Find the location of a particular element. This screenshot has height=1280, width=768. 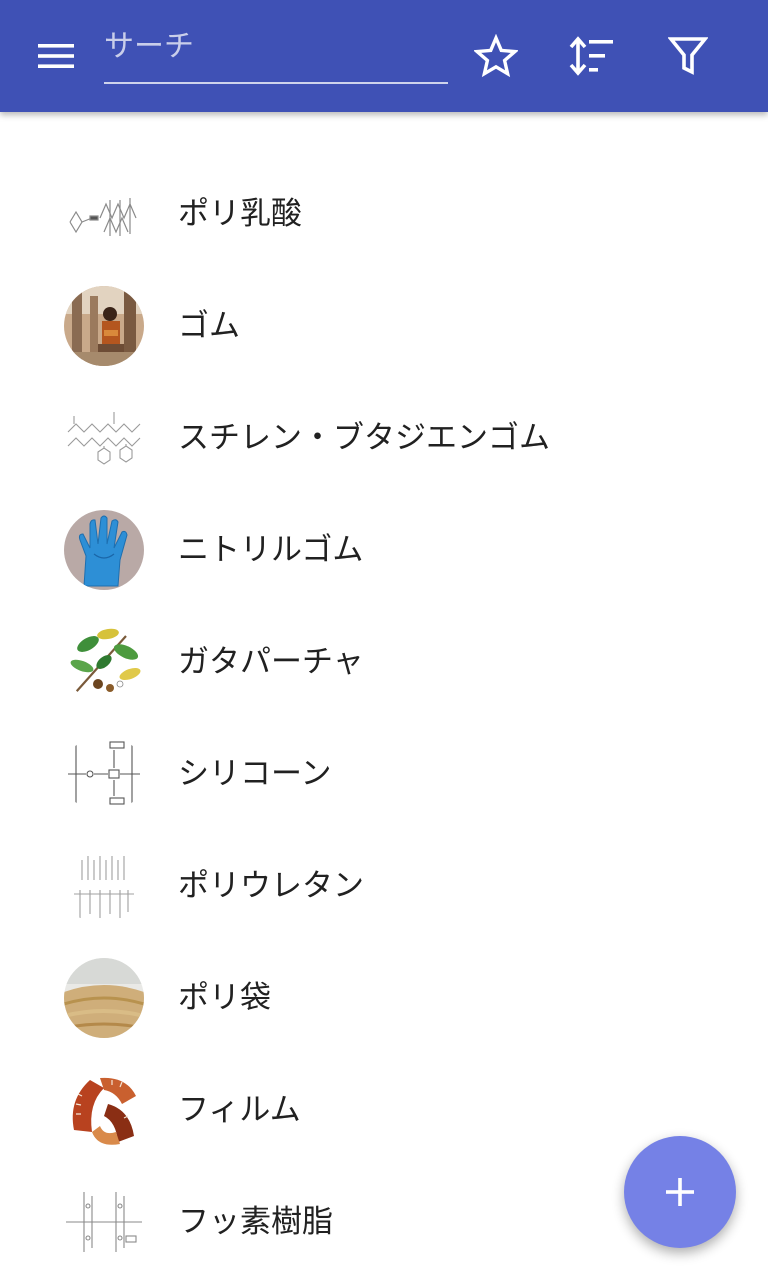

favorites-button is located at coordinates (496, 56).